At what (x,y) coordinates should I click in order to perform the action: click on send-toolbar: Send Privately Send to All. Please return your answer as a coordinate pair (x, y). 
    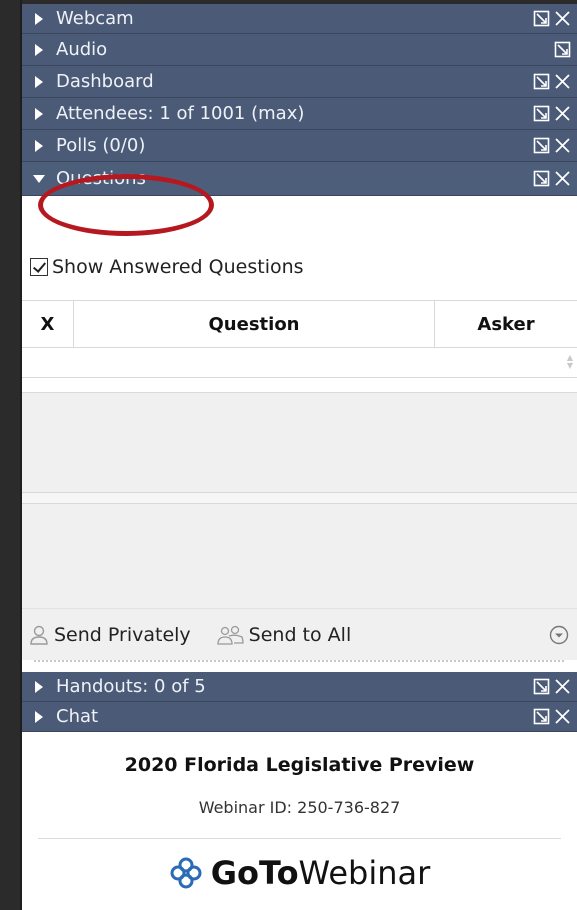
    Looking at the image, I should click on (299, 634).